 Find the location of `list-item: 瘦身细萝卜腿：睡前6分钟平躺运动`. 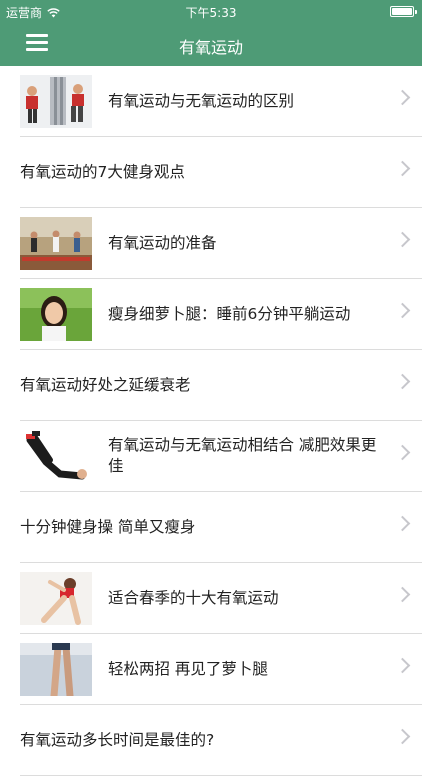

list-item: 瘦身细萝卜腿：睡前6分钟平躺运动 is located at coordinates (221, 314).